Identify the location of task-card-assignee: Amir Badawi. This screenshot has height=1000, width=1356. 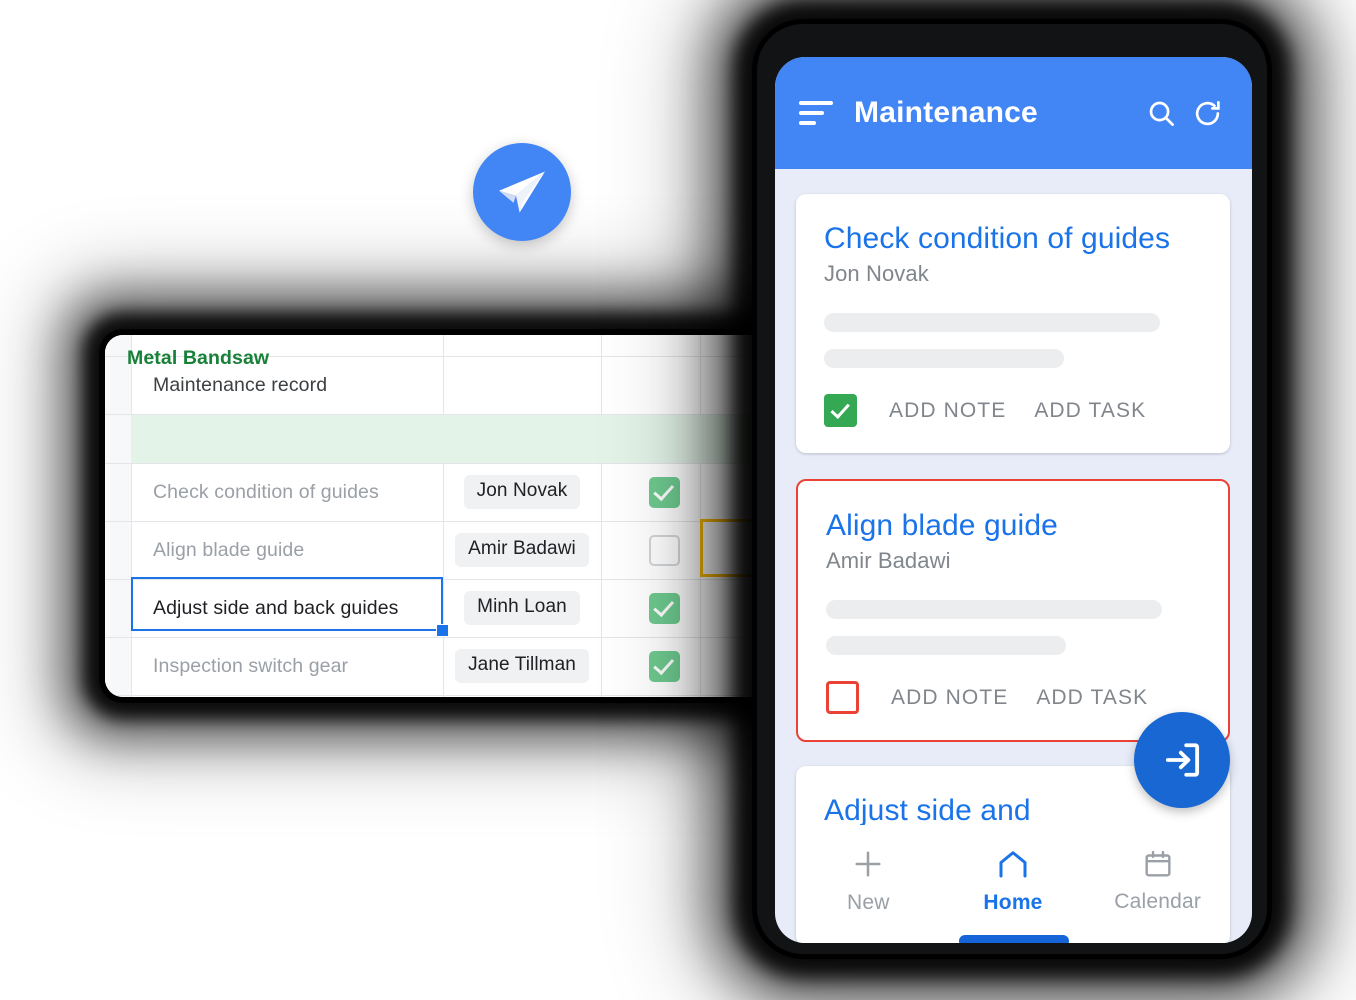
(888, 560).